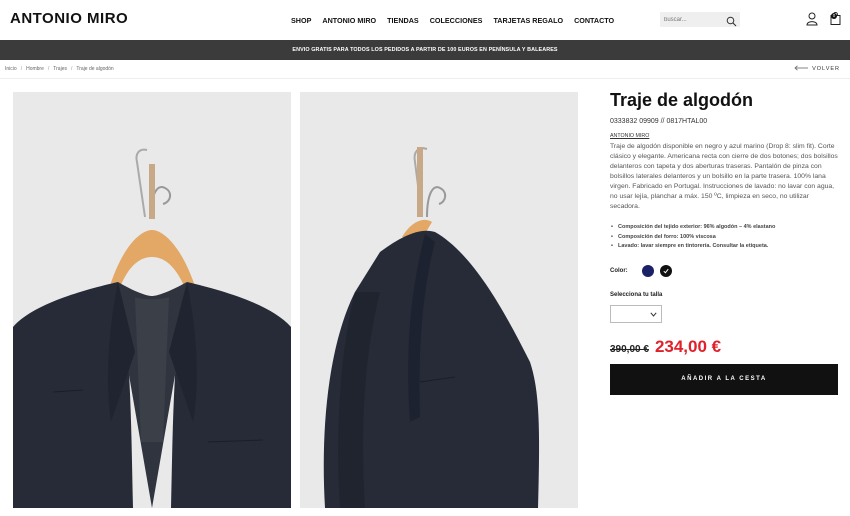 Image resolution: width=850 pixels, height=516 pixels. What do you see at coordinates (682, 100) in the screenshot?
I see `product-title: Traje de algodón` at bounding box center [682, 100].